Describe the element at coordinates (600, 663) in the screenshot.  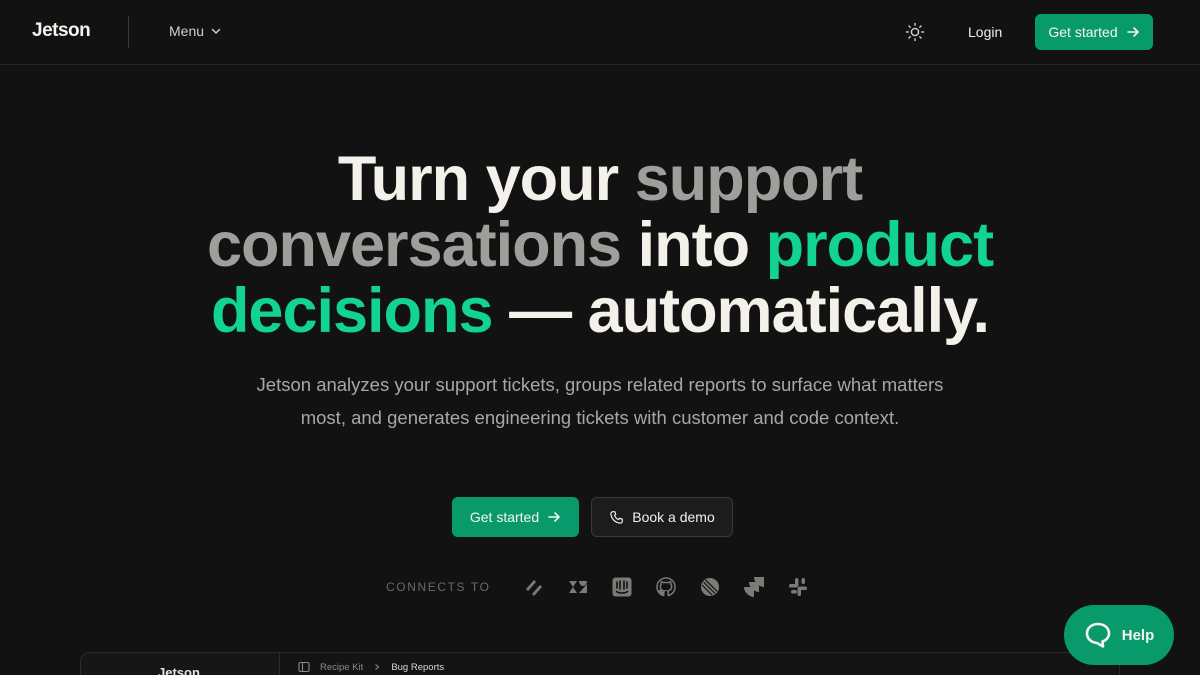
I see `app-preview: Jetson Recipe Kit Bug Reports` at that location.